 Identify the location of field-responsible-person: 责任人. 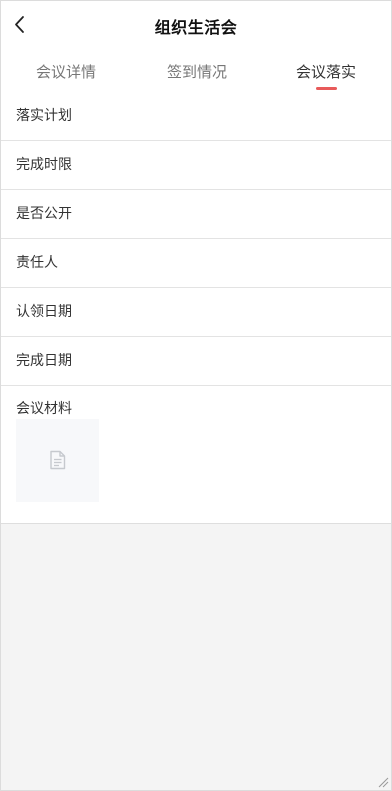
(196, 263).